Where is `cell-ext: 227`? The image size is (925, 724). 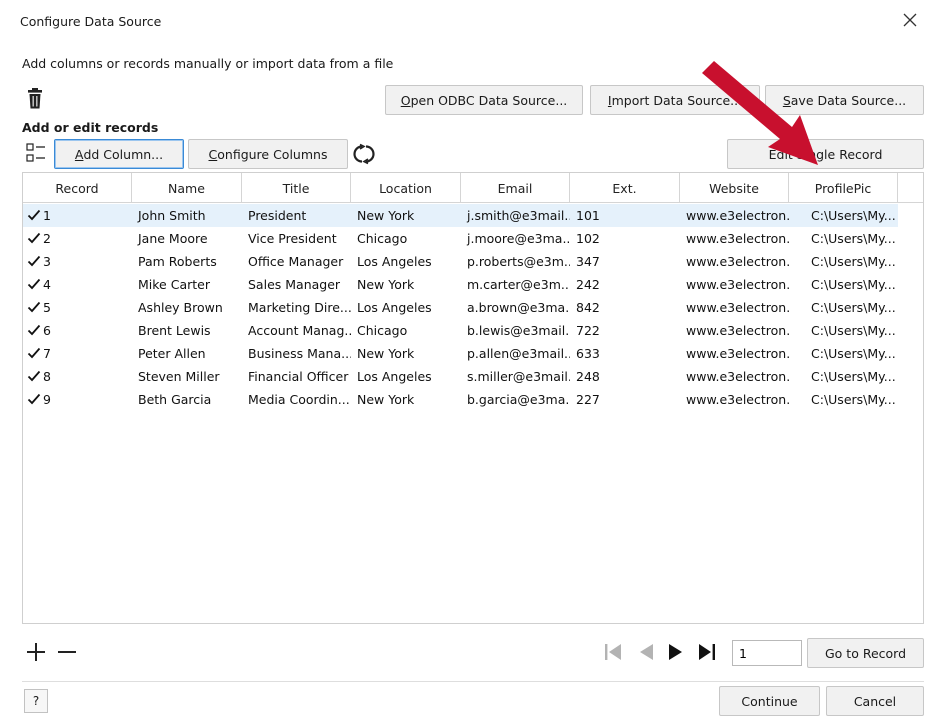
cell-ext: 227 is located at coordinates (625, 399).